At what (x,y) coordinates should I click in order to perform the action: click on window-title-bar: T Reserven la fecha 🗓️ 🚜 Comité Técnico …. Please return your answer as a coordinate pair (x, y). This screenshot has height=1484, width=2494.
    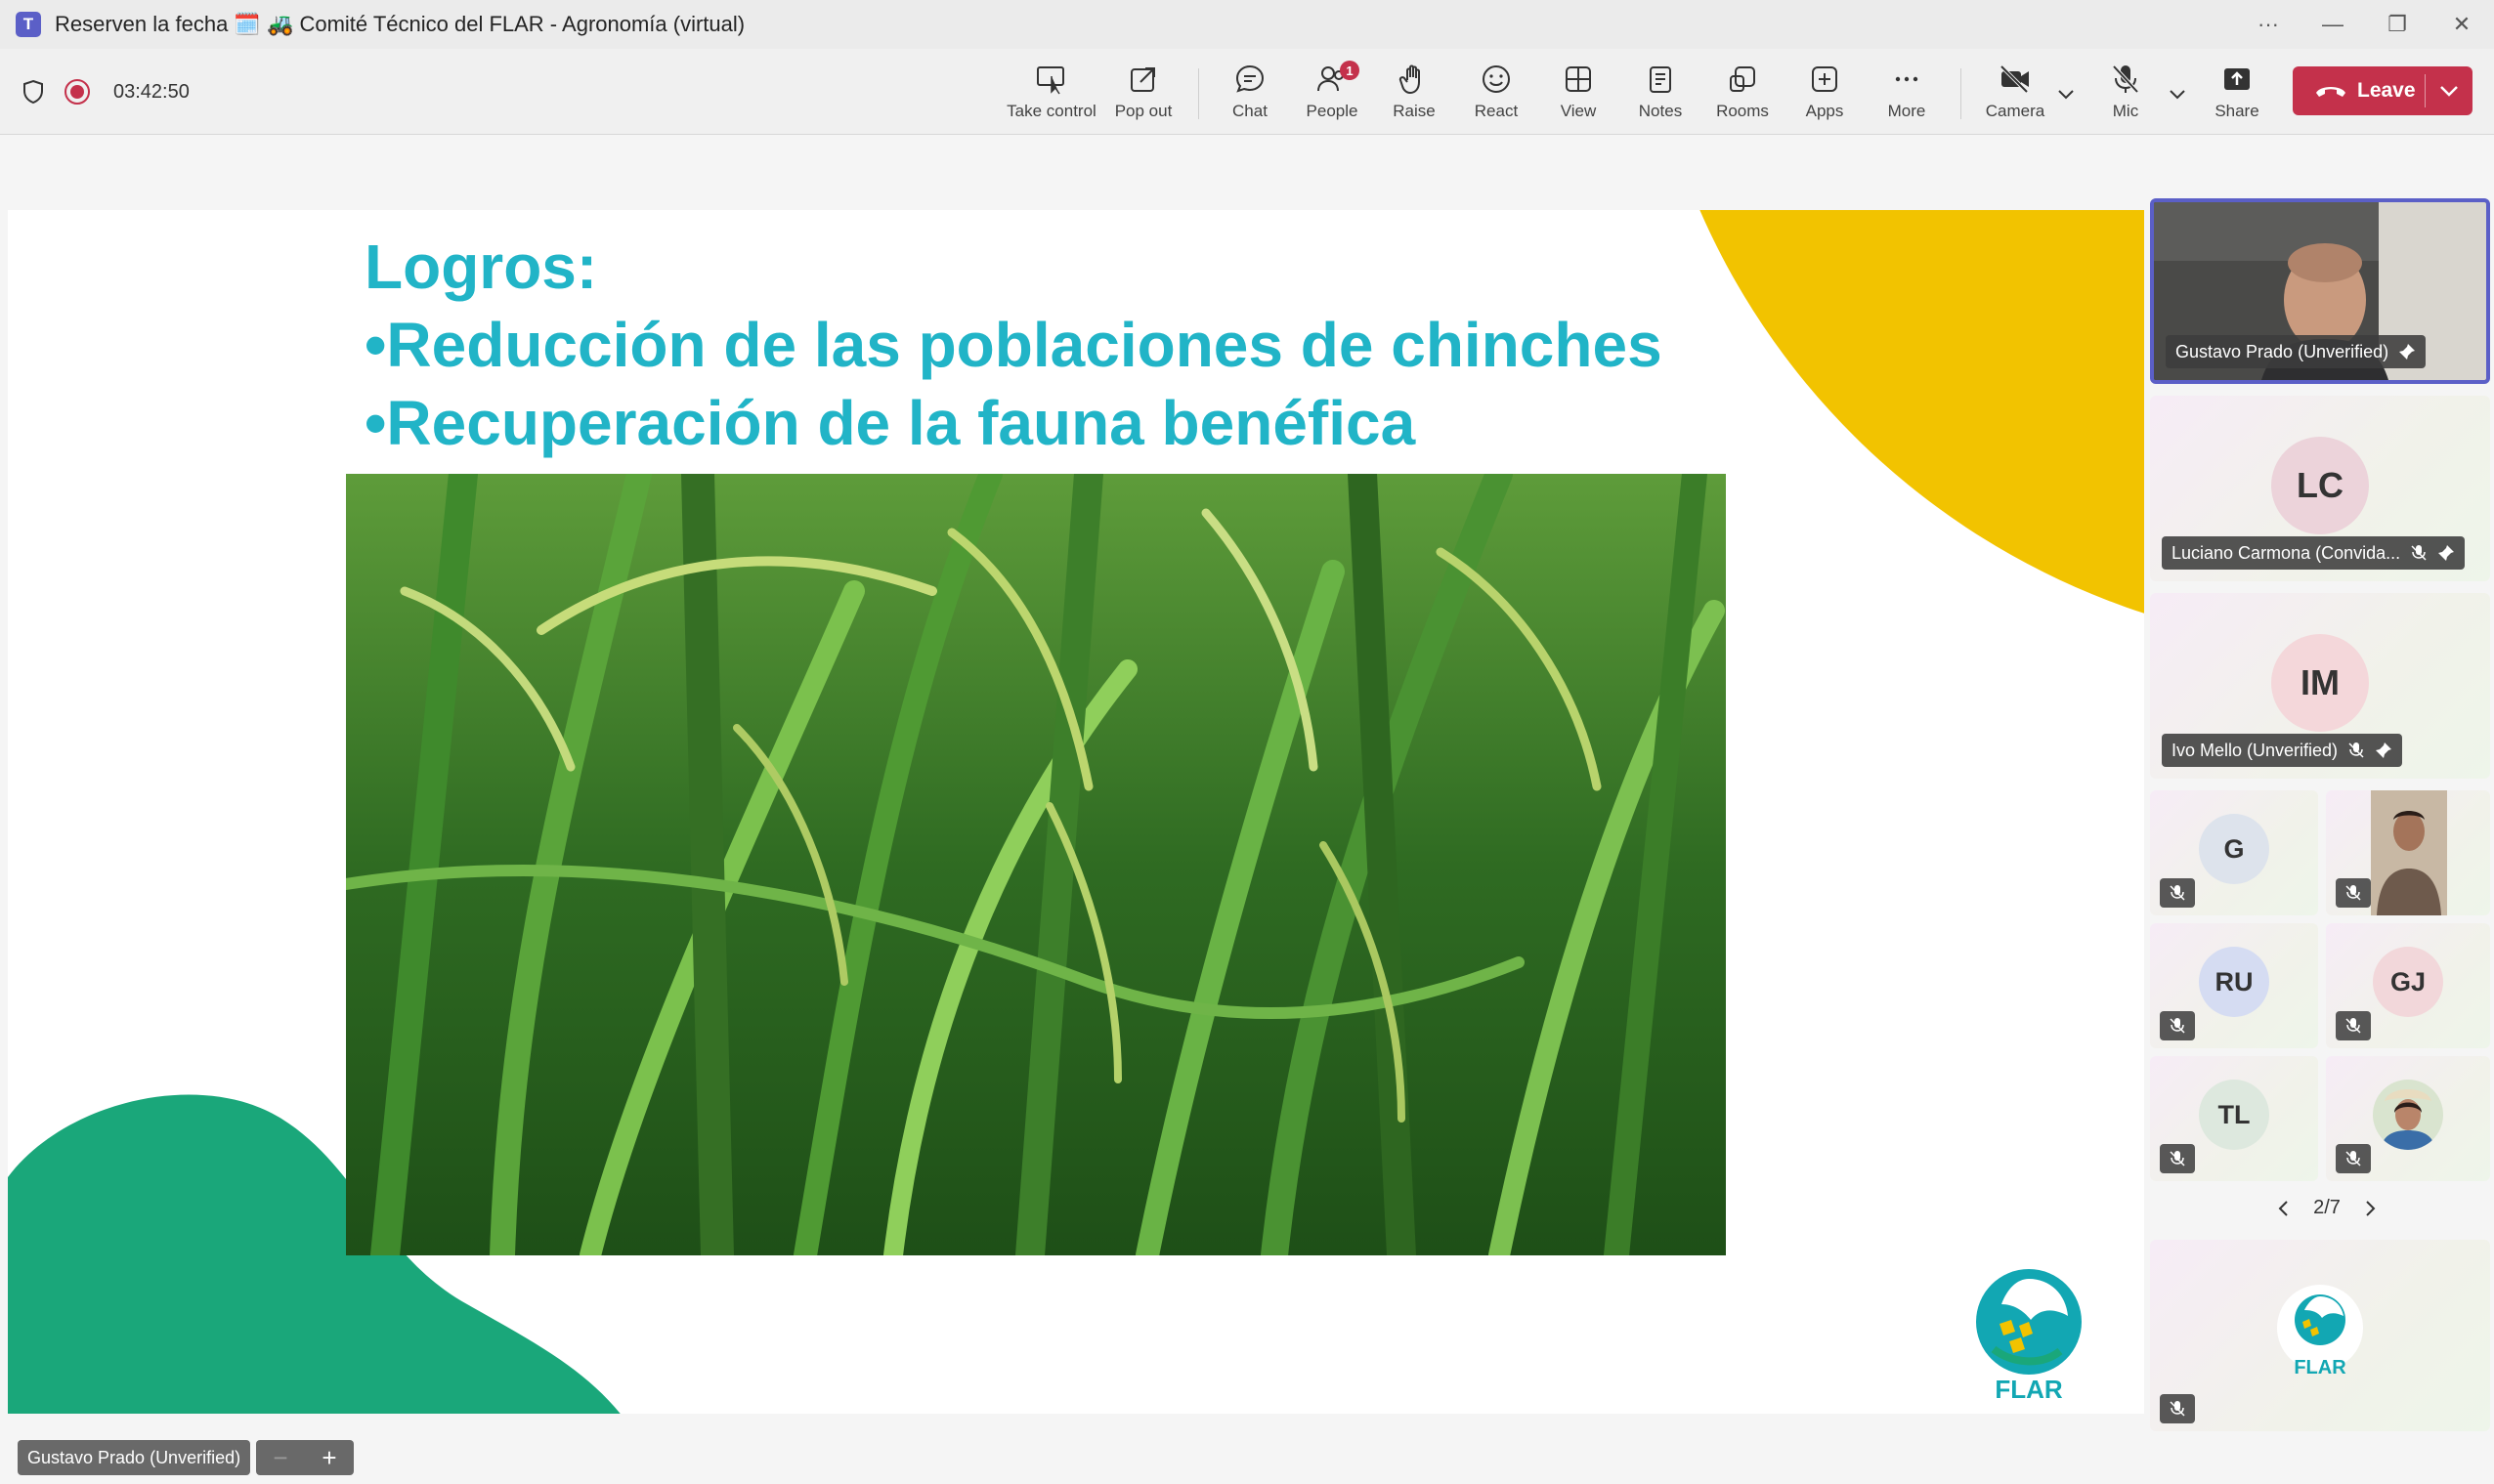
    Looking at the image, I should click on (1247, 24).